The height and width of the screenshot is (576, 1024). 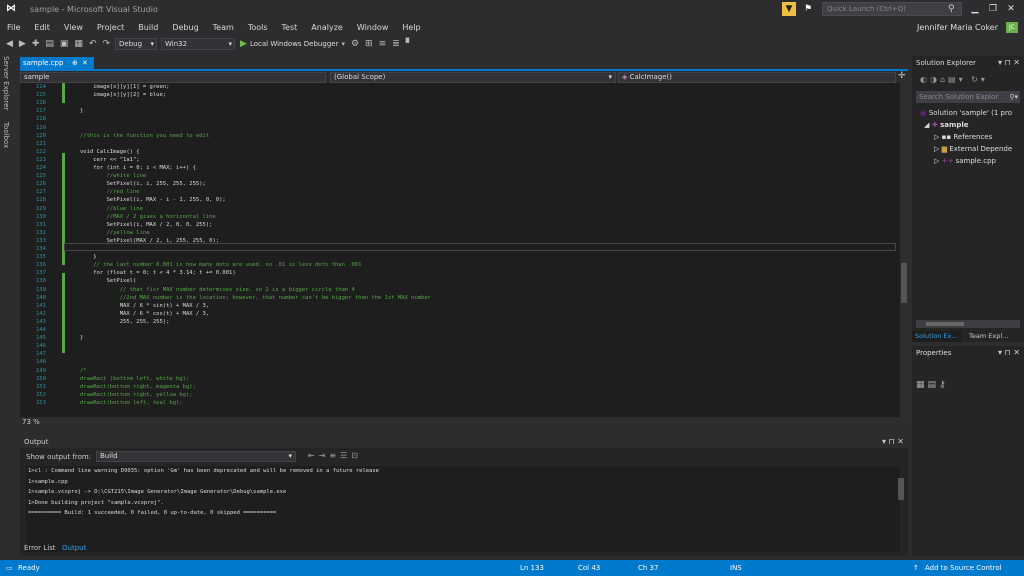 I want to click on project-icon: ✚, so click(x=934, y=125).